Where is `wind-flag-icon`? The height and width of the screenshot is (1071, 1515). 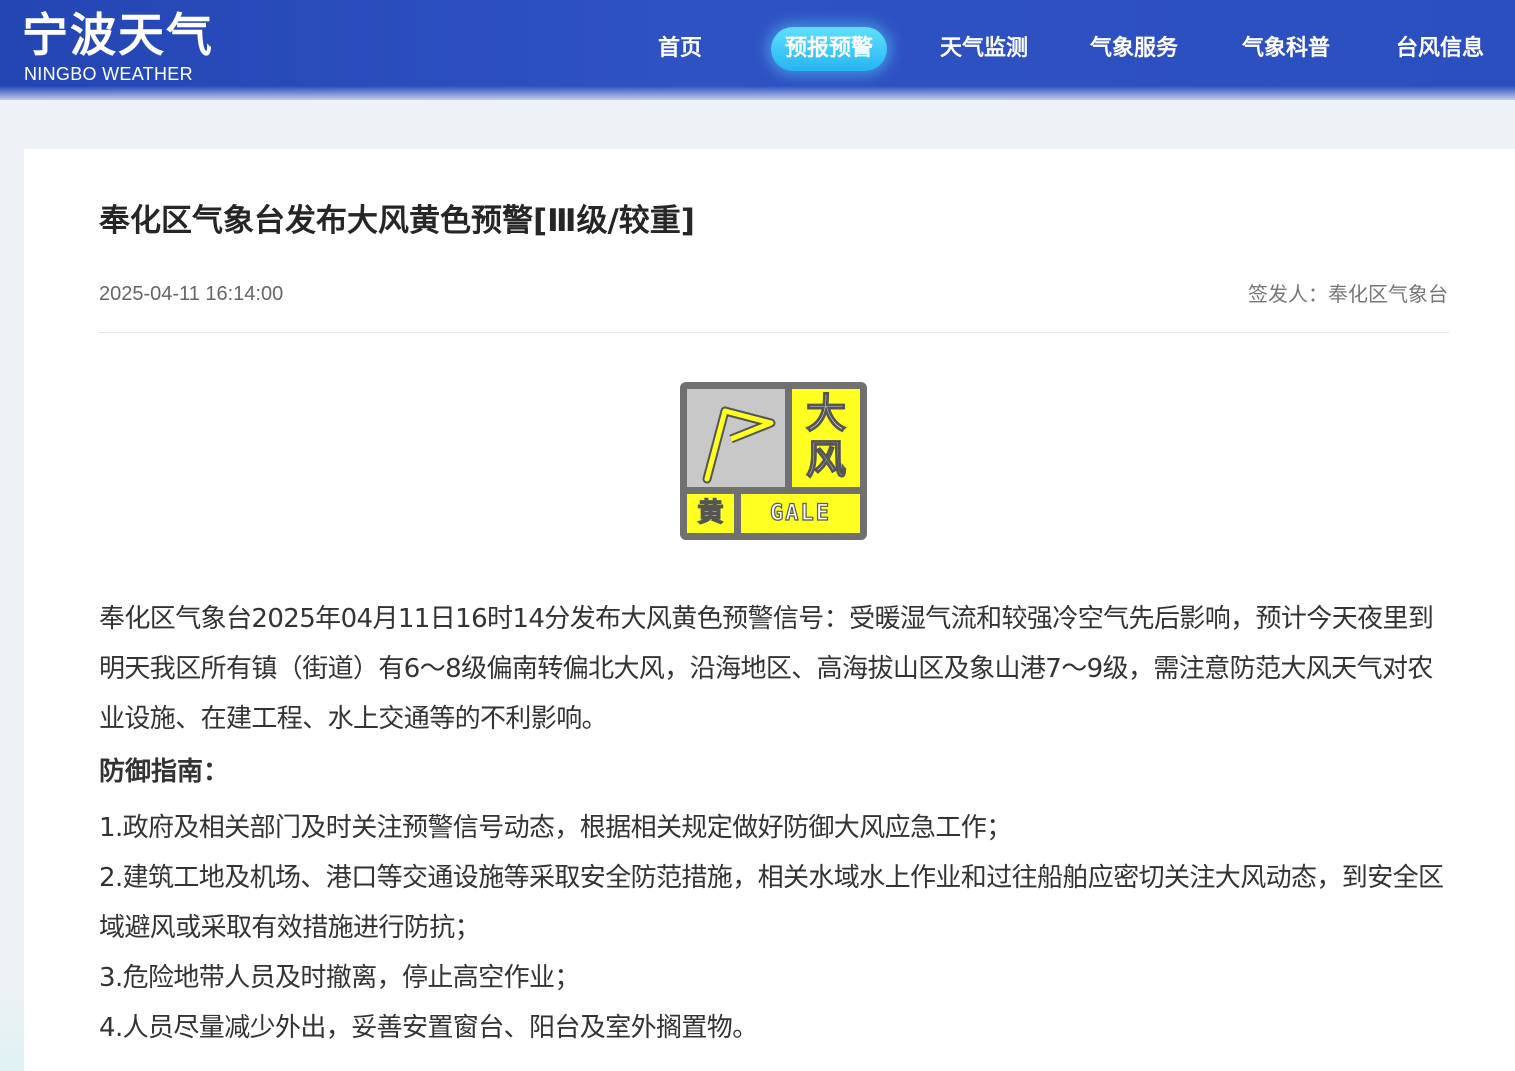 wind-flag-icon is located at coordinates (739, 445).